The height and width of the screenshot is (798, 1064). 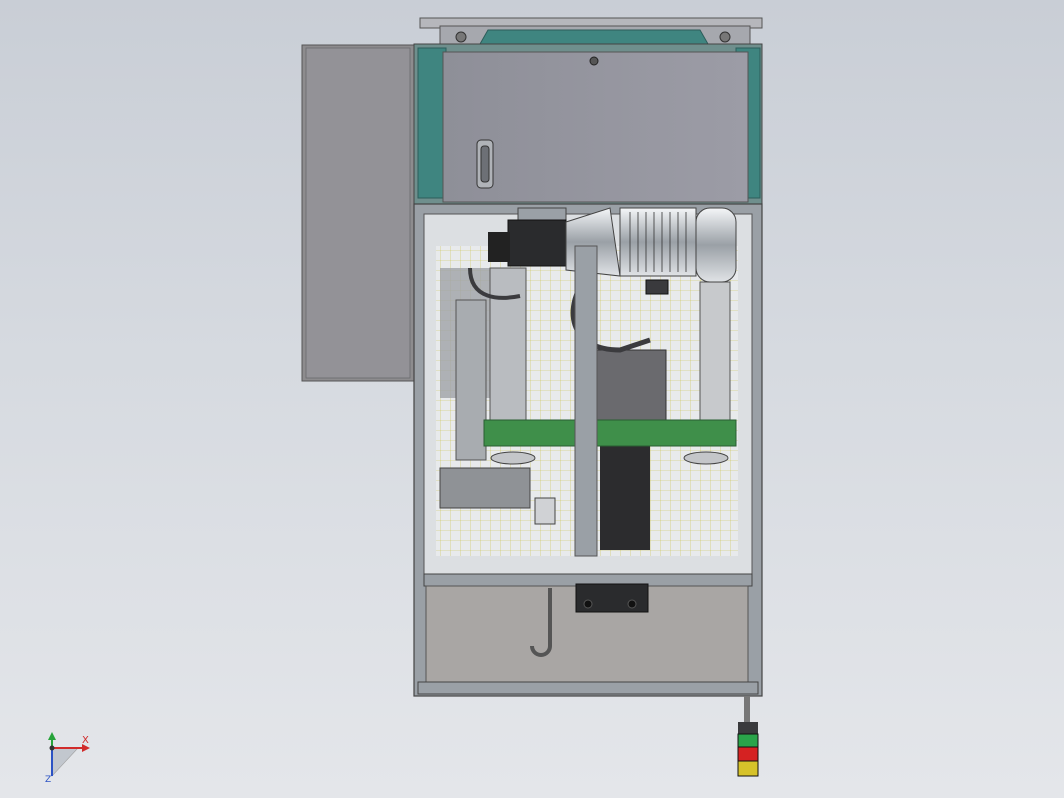 I want to click on stack-light-yellow, so click(x=748, y=768).